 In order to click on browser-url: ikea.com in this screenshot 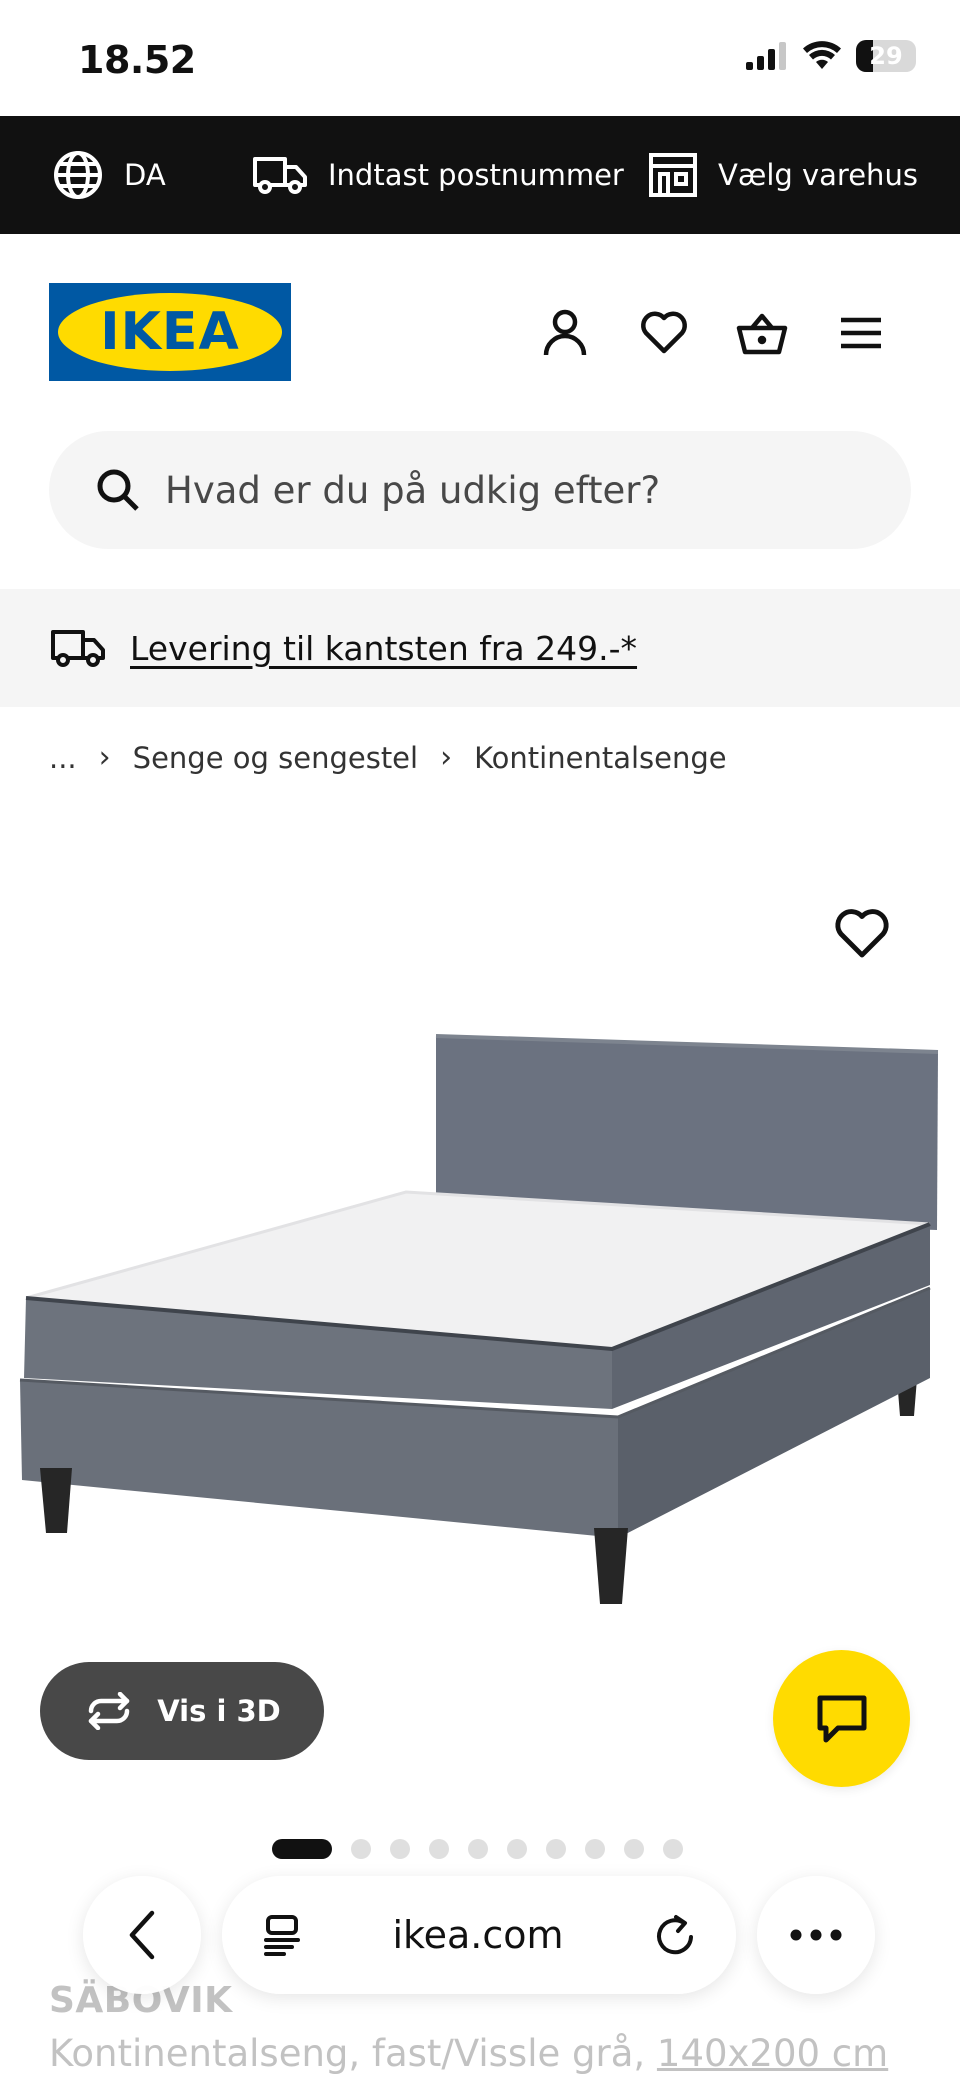, I will do `click(477, 1935)`.